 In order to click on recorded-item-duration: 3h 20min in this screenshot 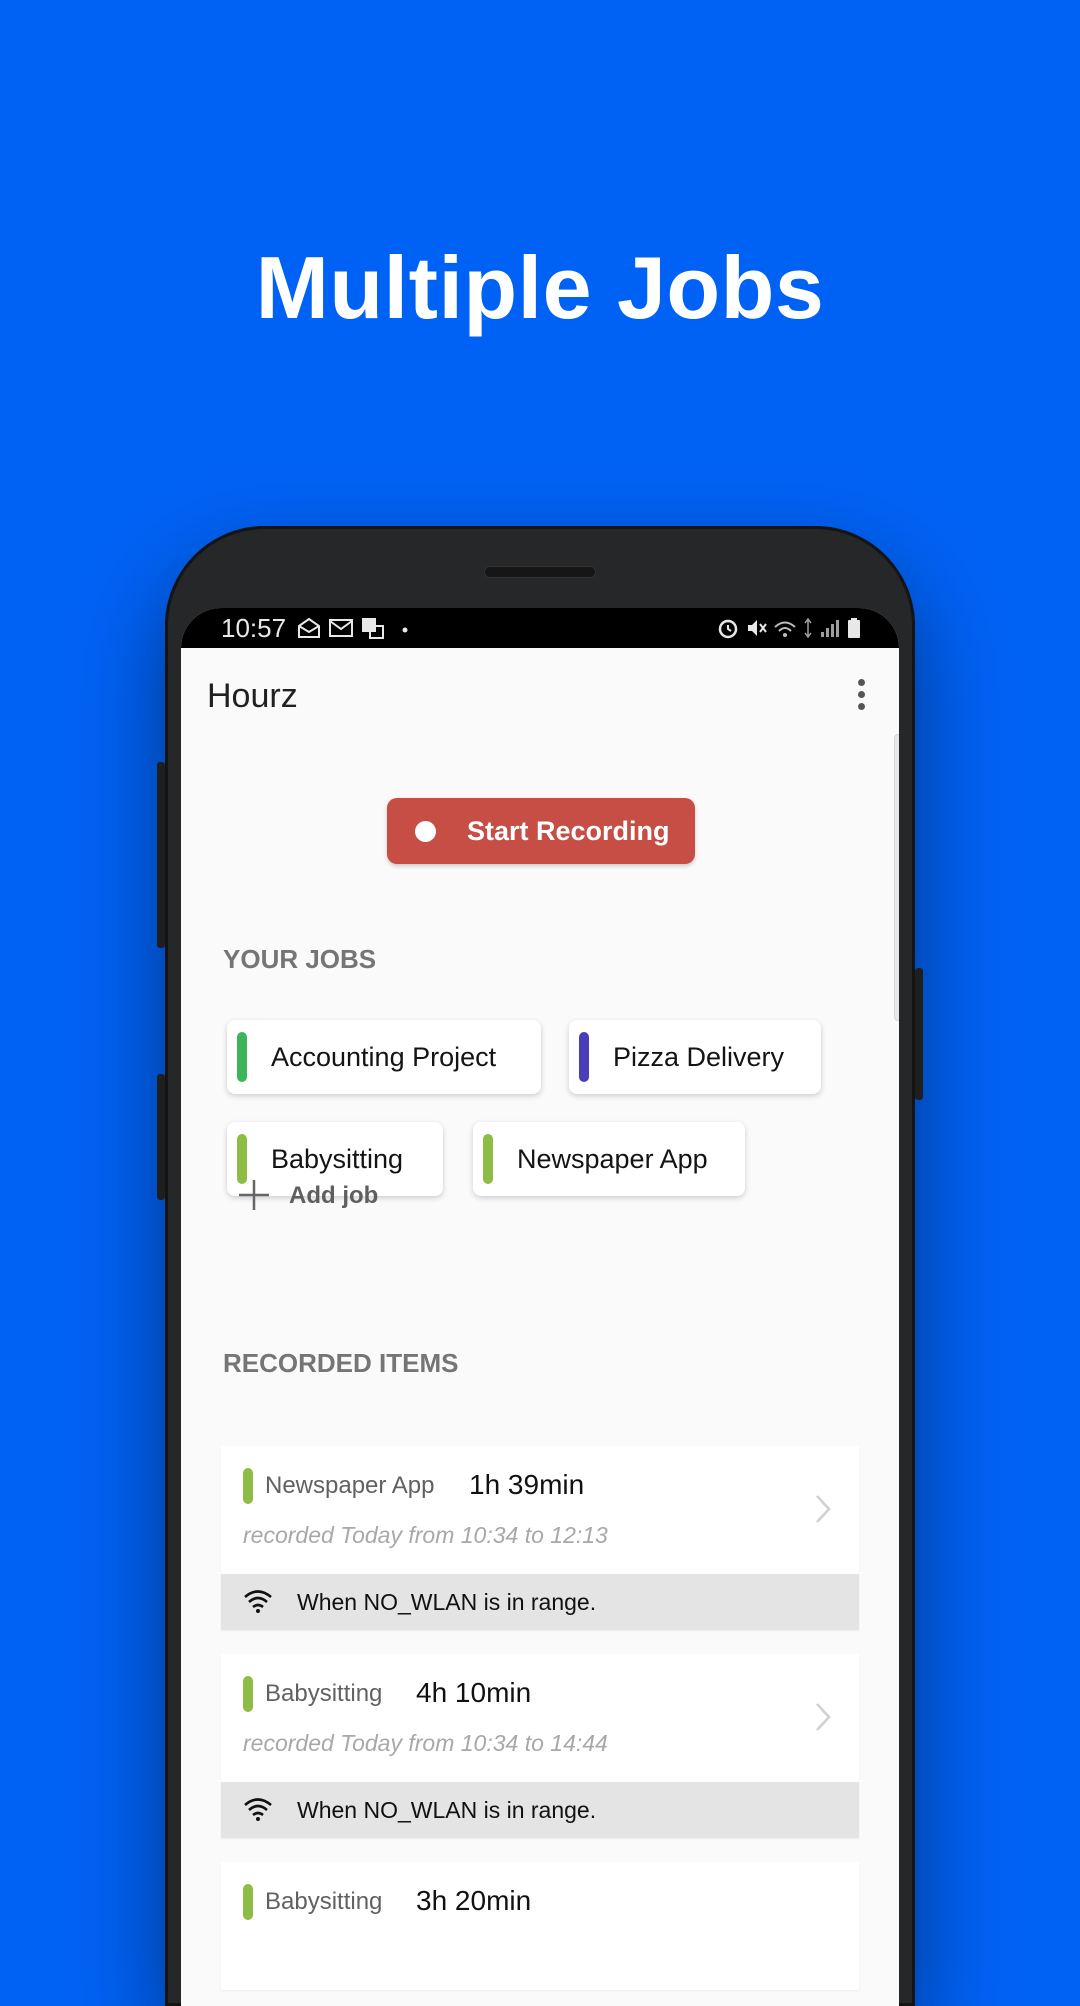, I will do `click(474, 1900)`.